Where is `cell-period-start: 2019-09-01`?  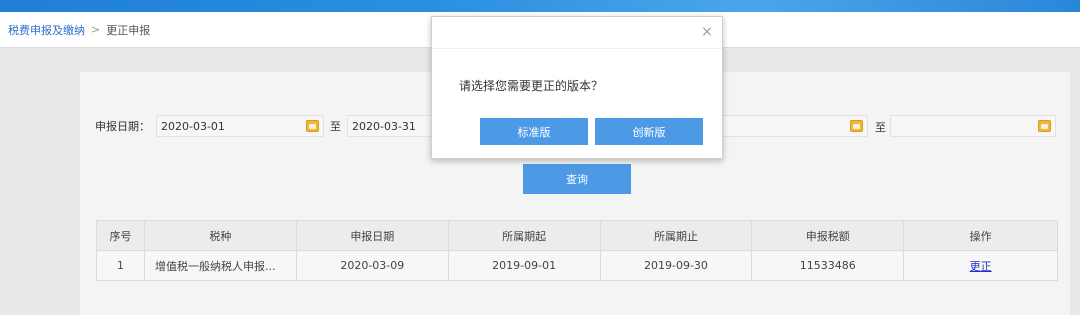
cell-period-start: 2019-09-01 is located at coordinates (524, 265).